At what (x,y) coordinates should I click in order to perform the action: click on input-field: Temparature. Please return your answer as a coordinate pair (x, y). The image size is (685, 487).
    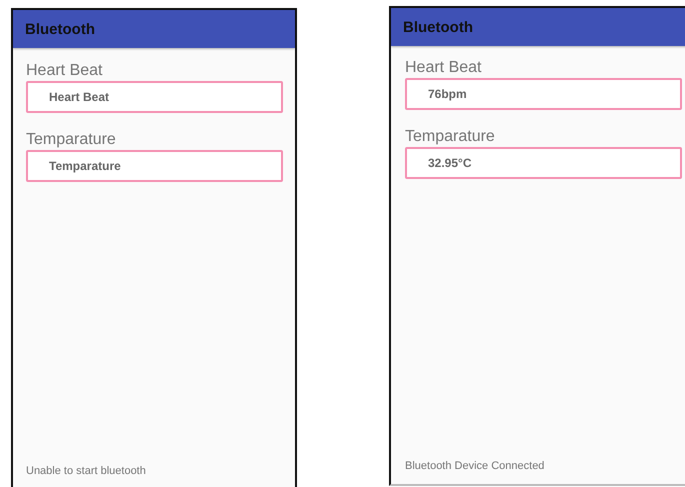
    Looking at the image, I should click on (154, 166).